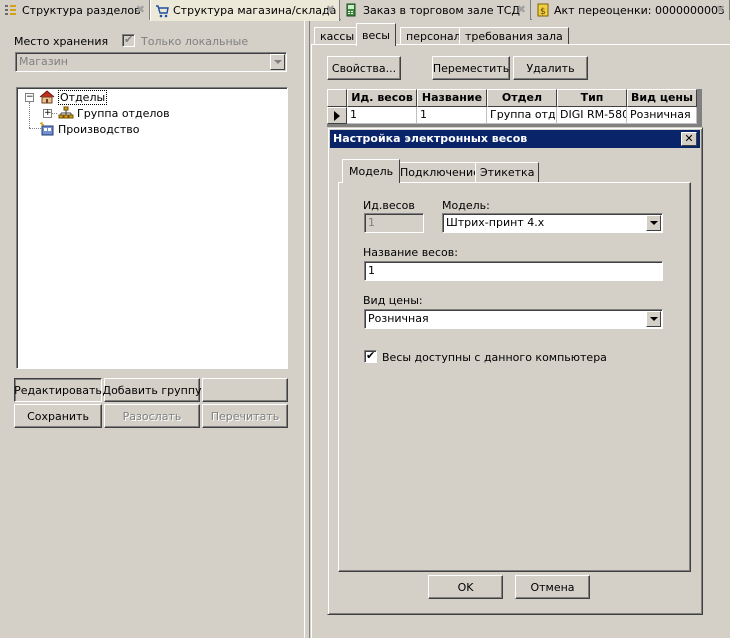 The height and width of the screenshot is (638, 730). I want to click on tree-connector, so click(29, 115).